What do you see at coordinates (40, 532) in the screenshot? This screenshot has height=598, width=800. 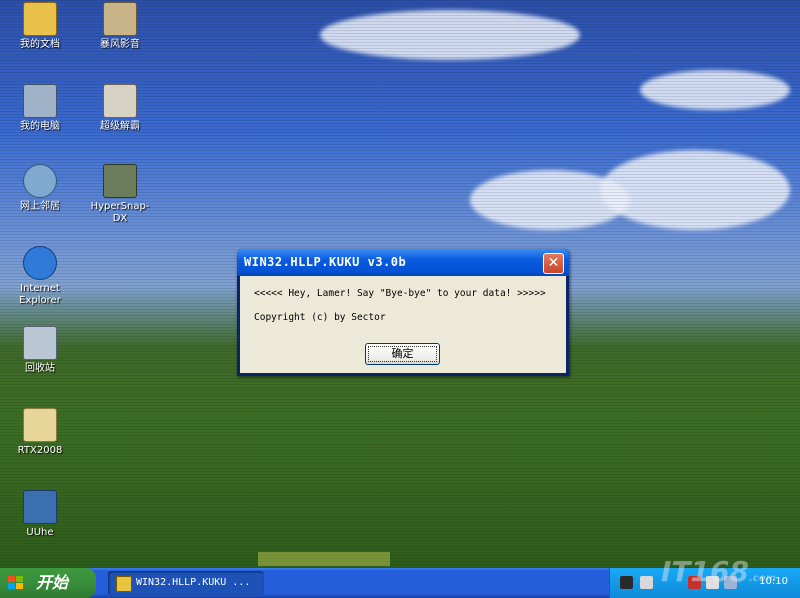 I see `desktop-icon-label: UUhe` at bounding box center [40, 532].